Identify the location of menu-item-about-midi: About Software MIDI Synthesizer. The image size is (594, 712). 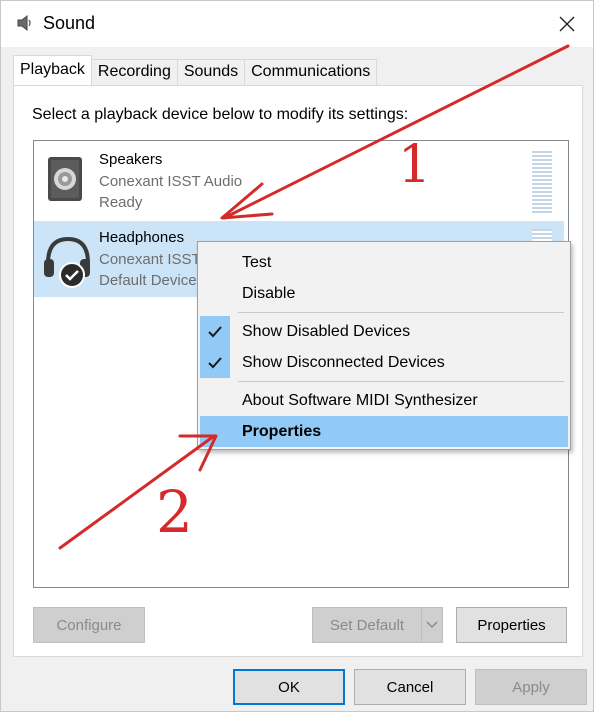
(384, 400).